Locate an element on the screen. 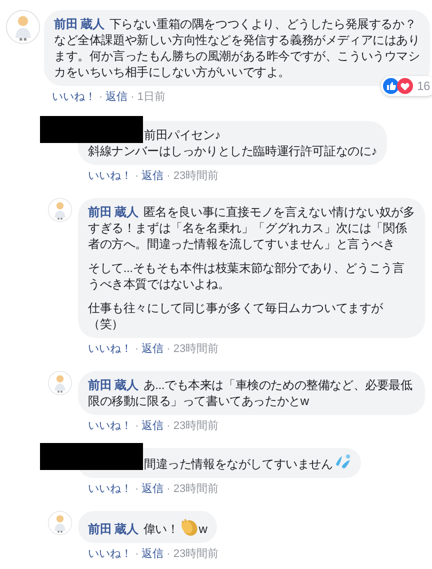 This screenshot has height=569, width=432. timestamp: 1日前 is located at coordinates (151, 97).